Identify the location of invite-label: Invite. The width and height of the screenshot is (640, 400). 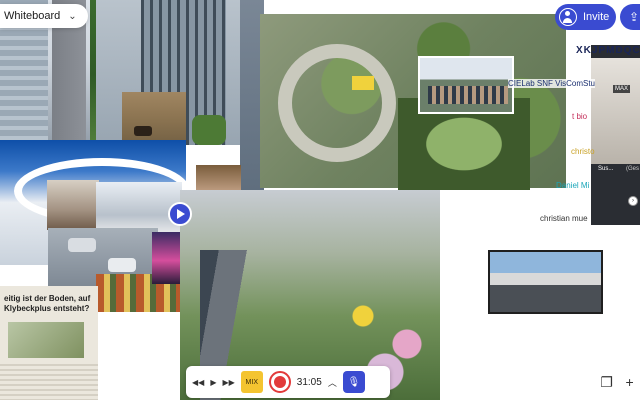
(596, 17).